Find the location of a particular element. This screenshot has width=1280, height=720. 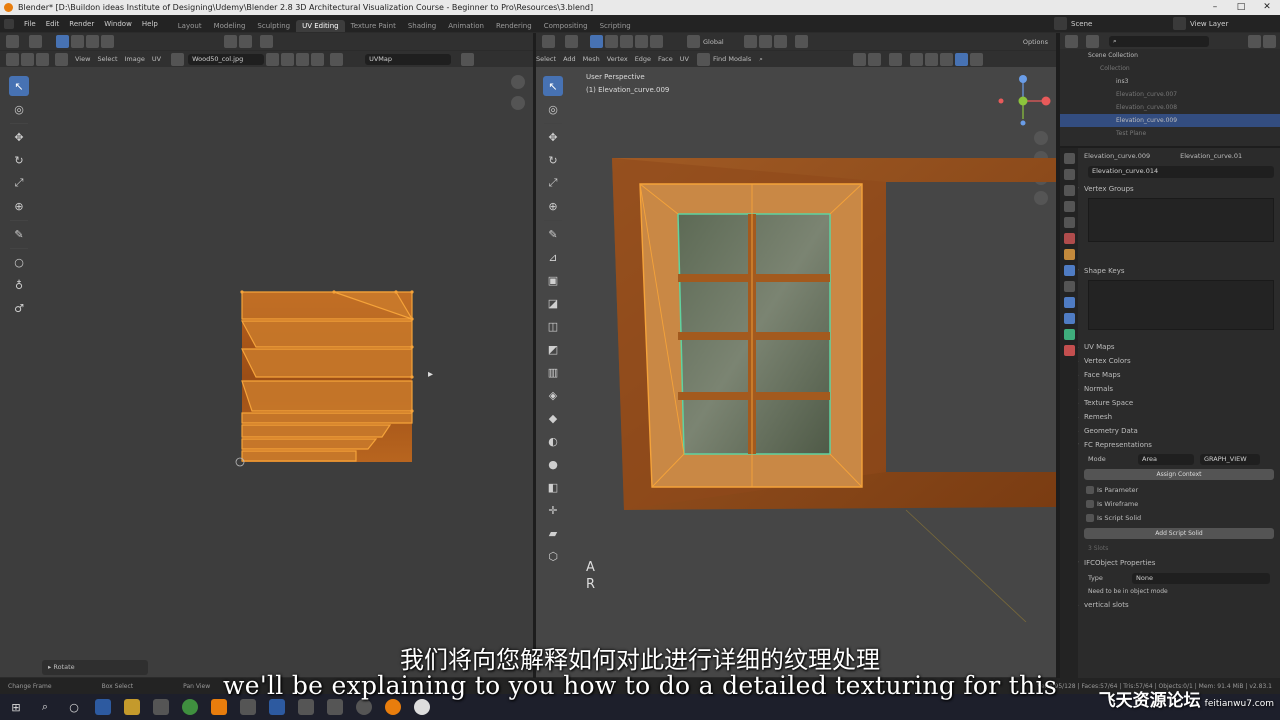

options-dropdown: Options is located at coordinates (1035, 42).